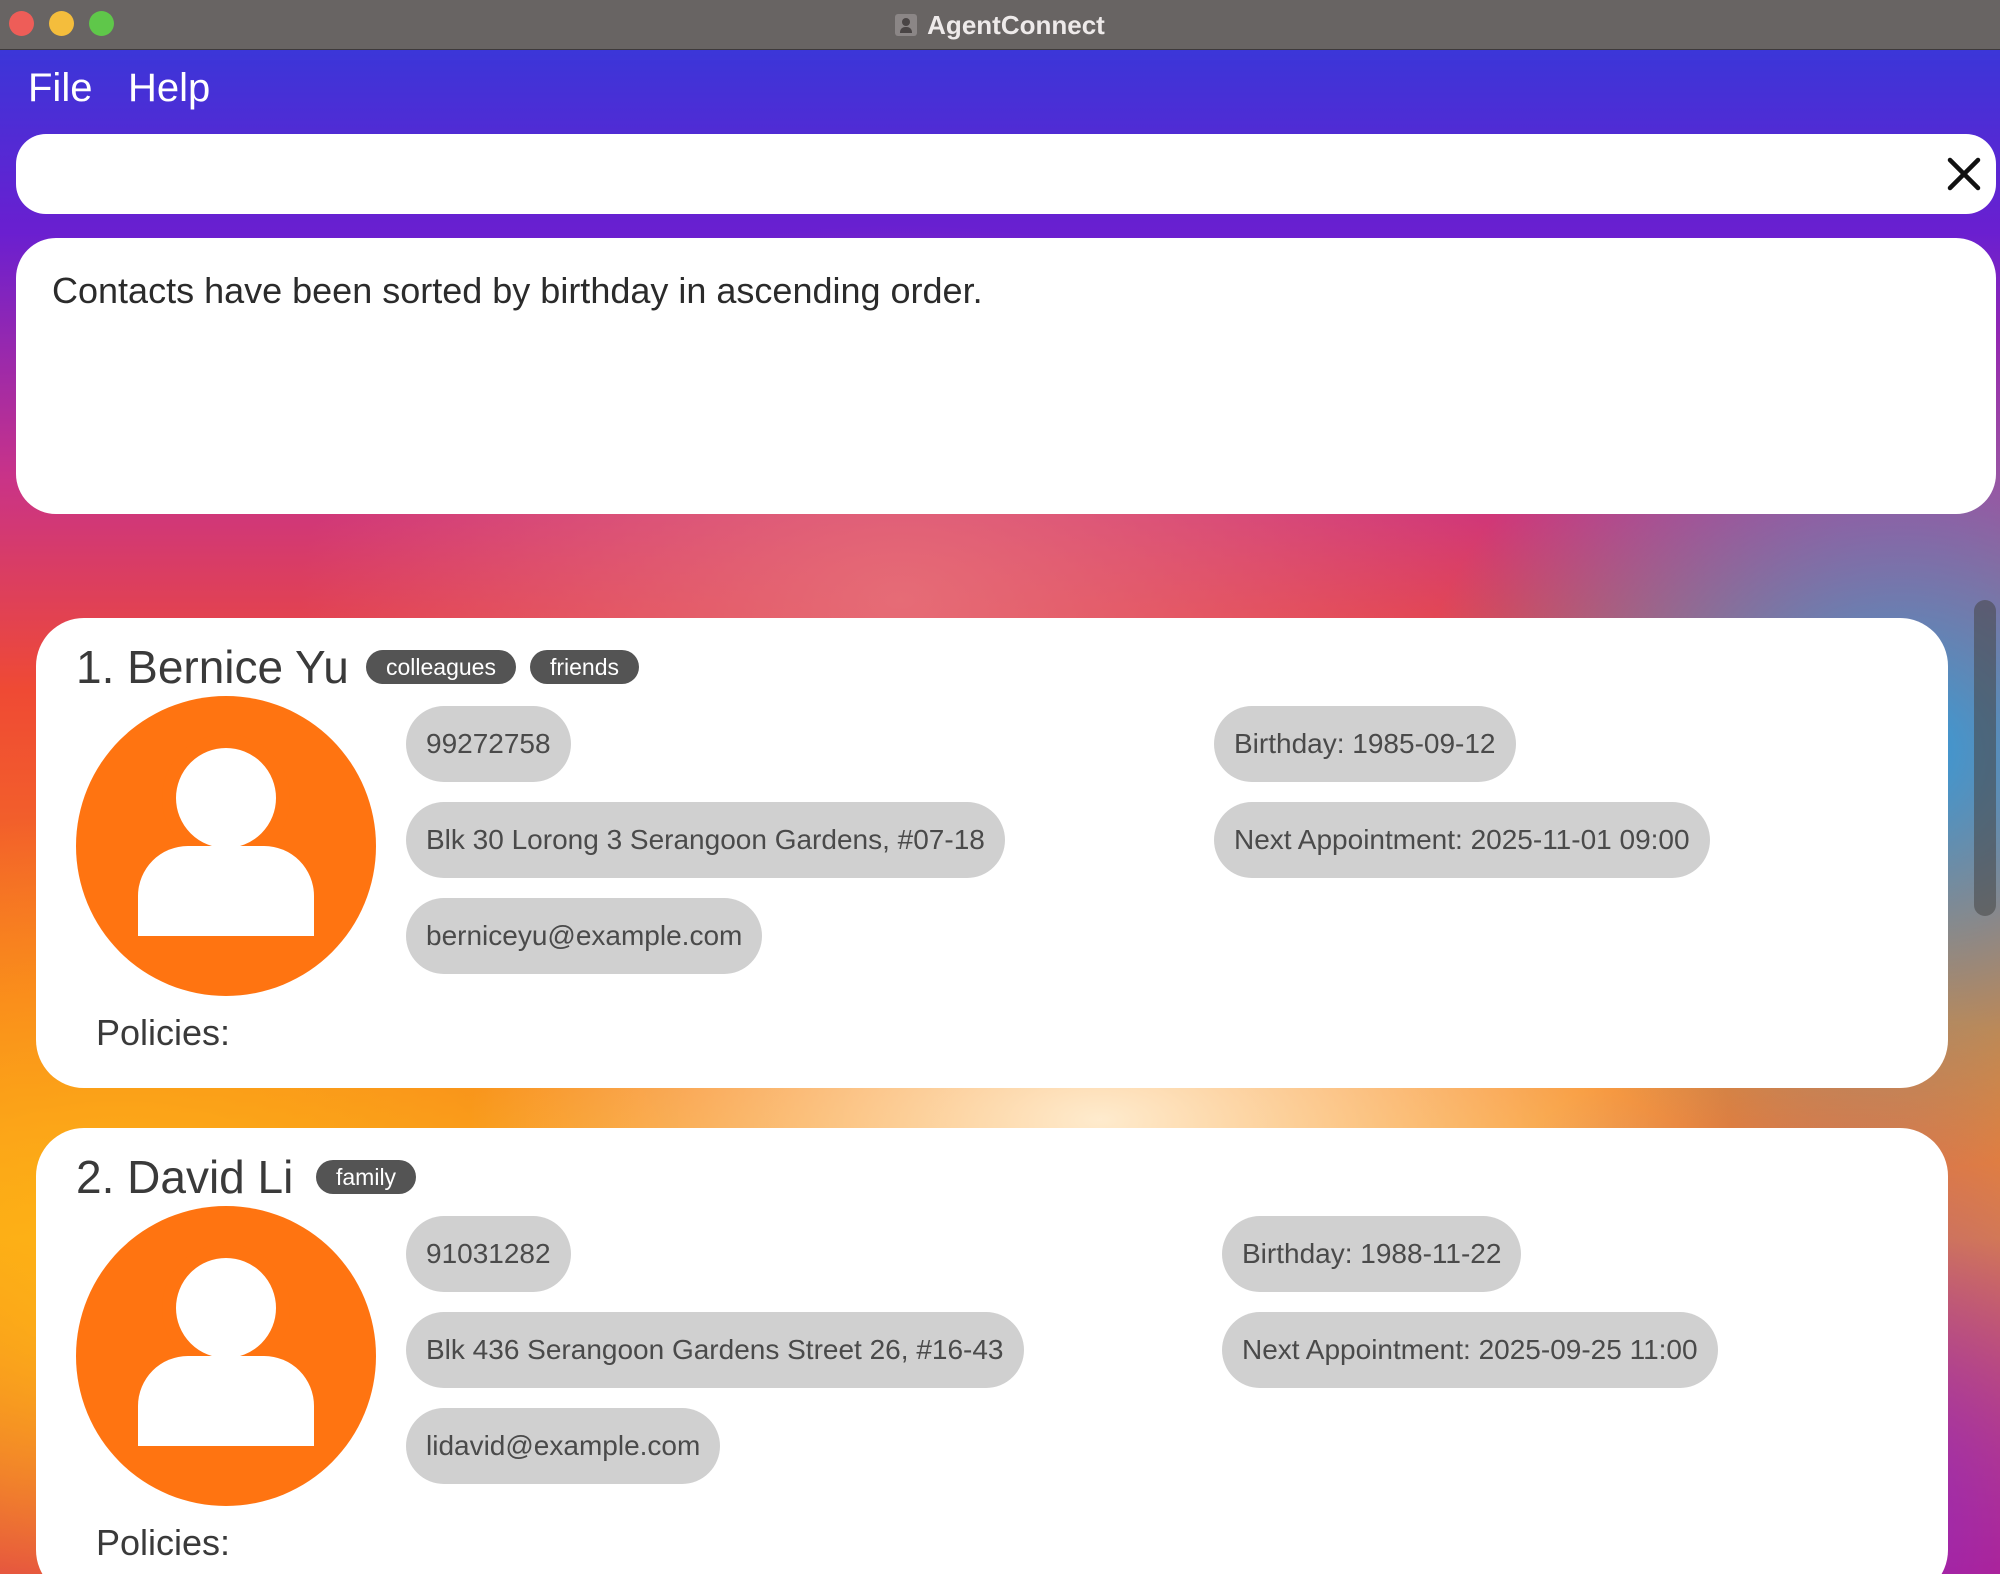 This screenshot has height=1574, width=2000. Describe the element at coordinates (185, 1177) in the screenshot. I see `contact-name: 2. David Li` at that location.